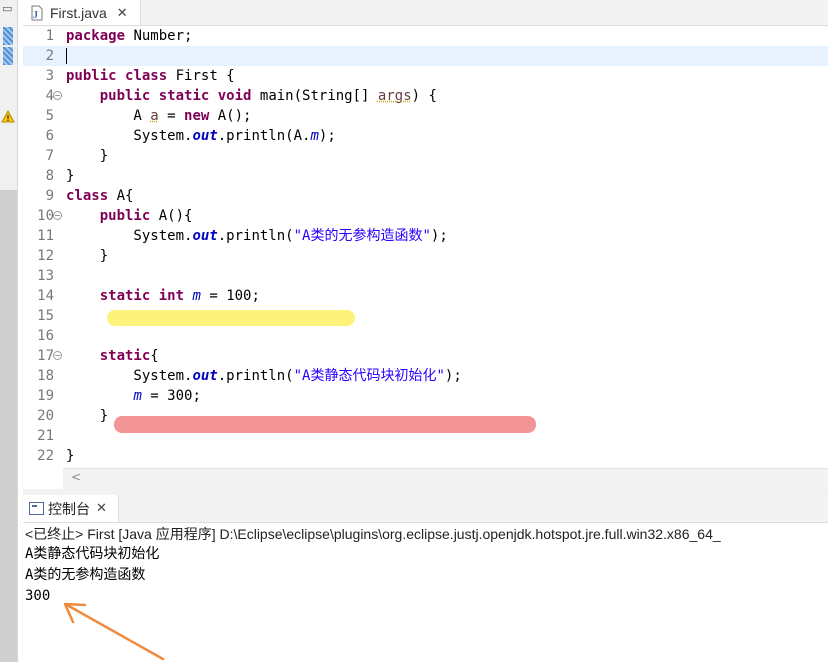 The width and height of the screenshot is (828, 662). Describe the element at coordinates (78, 12) in the screenshot. I see `editor-tab-label: First.java` at that location.